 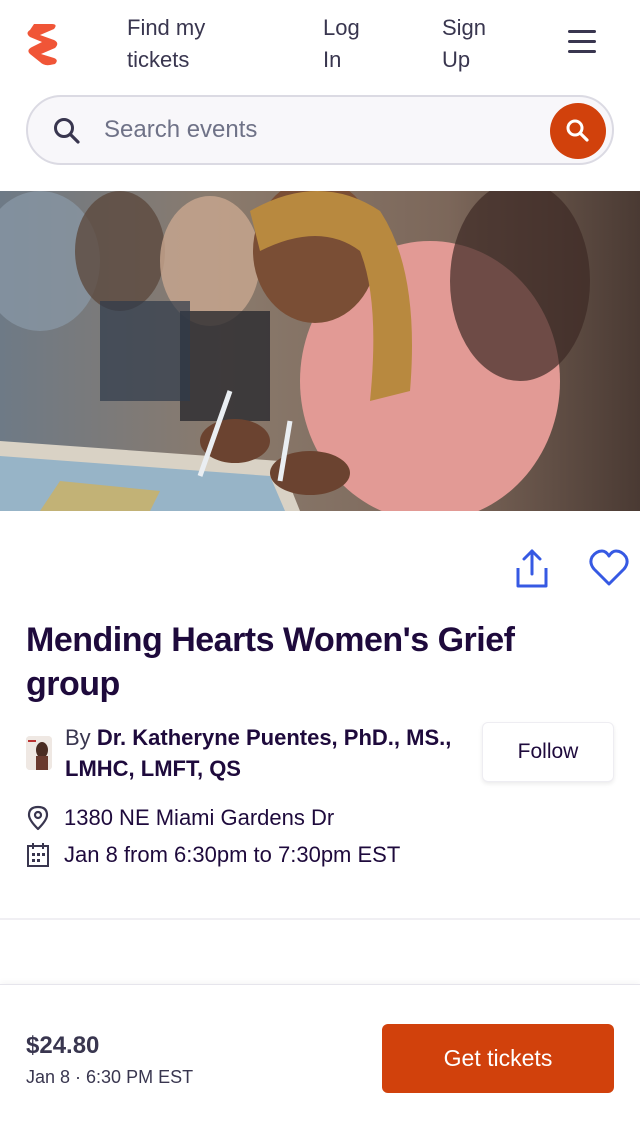 What do you see at coordinates (232, 854) in the screenshot?
I see `date-text: Jan 8 from 6:30pm to 7:30pm EST` at bounding box center [232, 854].